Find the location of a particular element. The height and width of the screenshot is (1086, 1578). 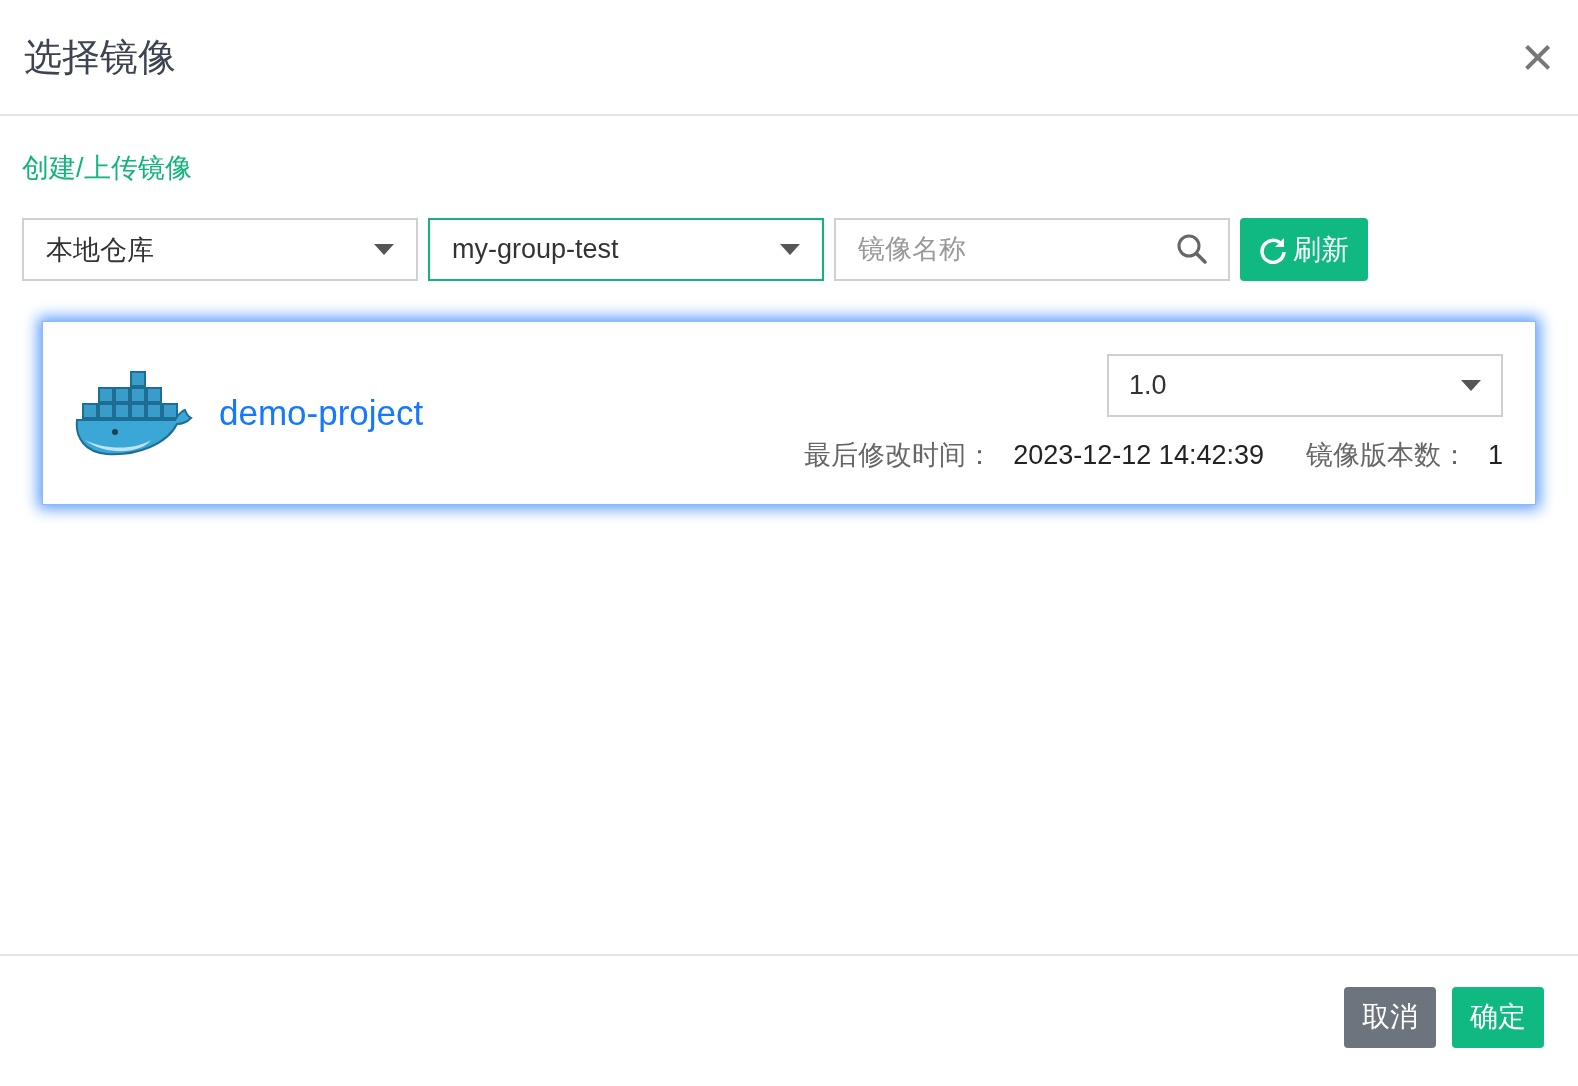

version-count-label: 镜像版本数： is located at coordinates (1386, 455).